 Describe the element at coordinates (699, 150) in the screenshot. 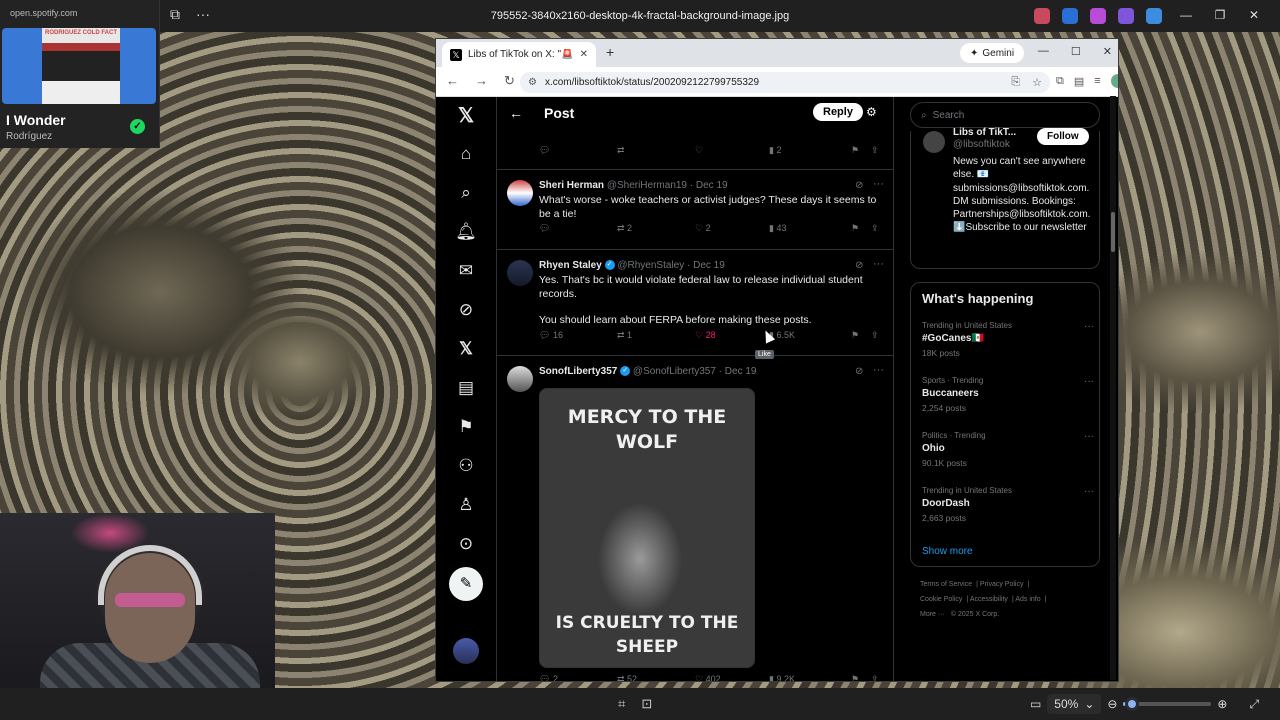

I see `like-icon: ♡` at that location.